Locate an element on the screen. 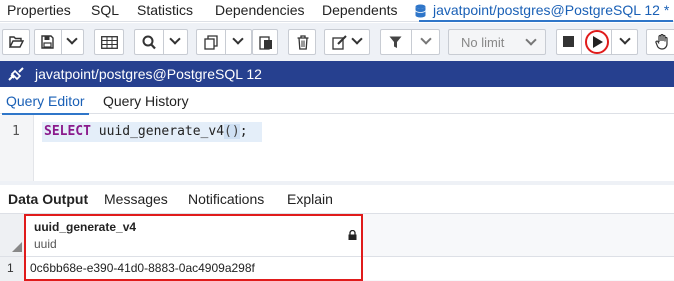 The height and width of the screenshot is (281, 674). pan-button is located at coordinates (660, 42).